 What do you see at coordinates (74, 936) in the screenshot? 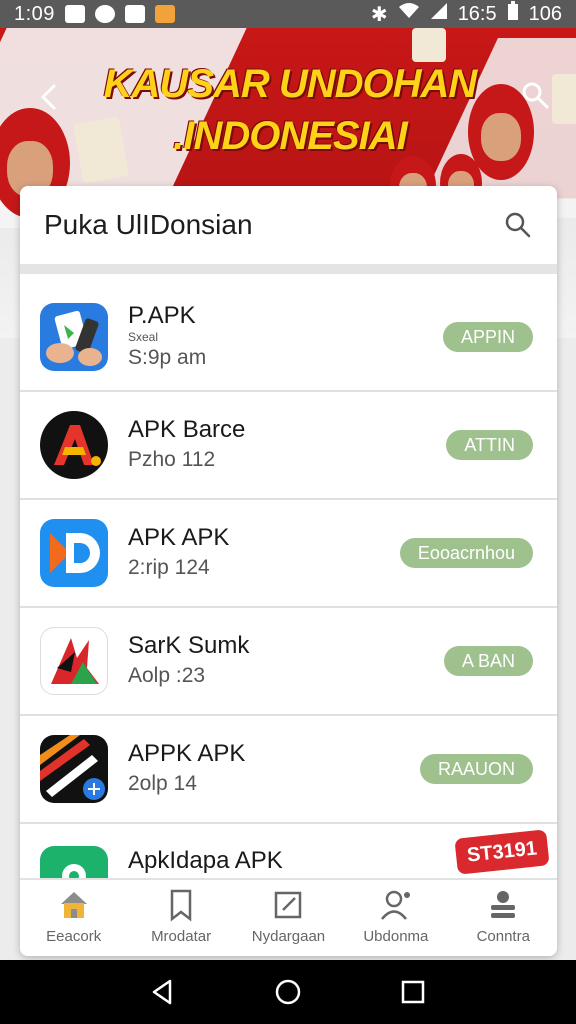
I see `nav-label: Eeacork` at bounding box center [74, 936].